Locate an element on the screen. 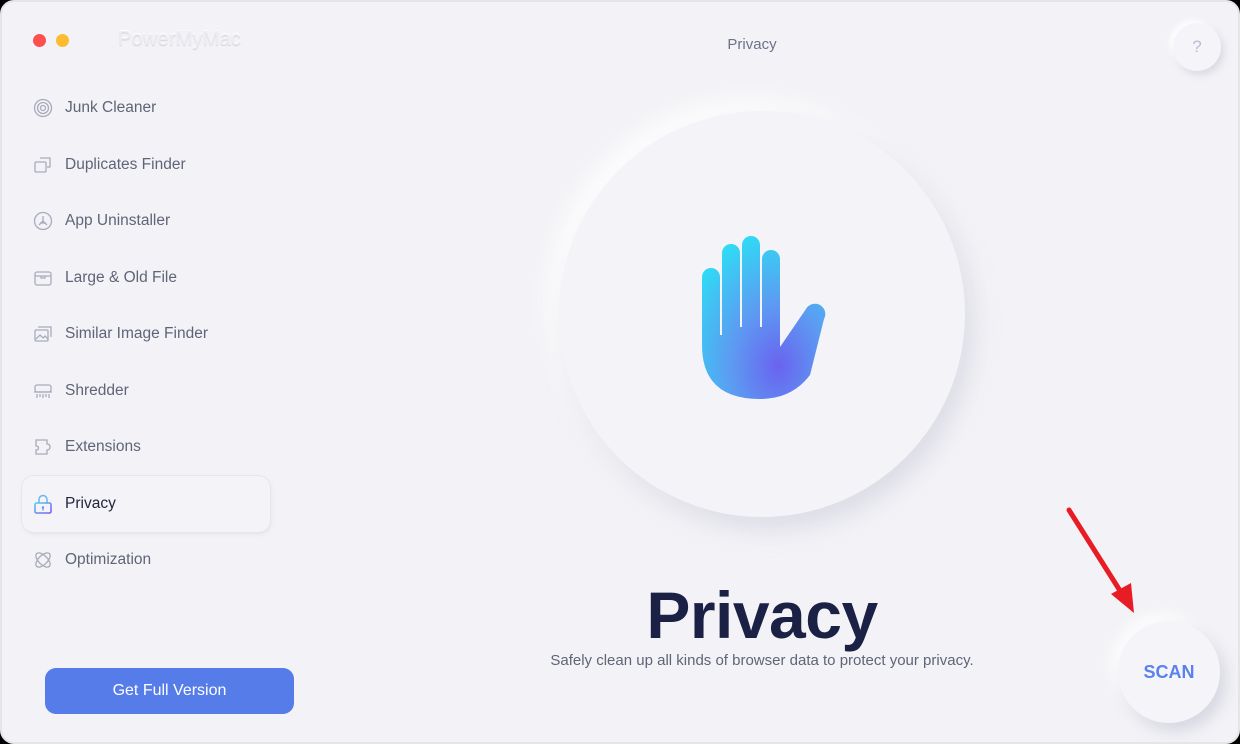 This screenshot has height=744, width=1240. question-mark-icon: ? is located at coordinates (1197, 46).